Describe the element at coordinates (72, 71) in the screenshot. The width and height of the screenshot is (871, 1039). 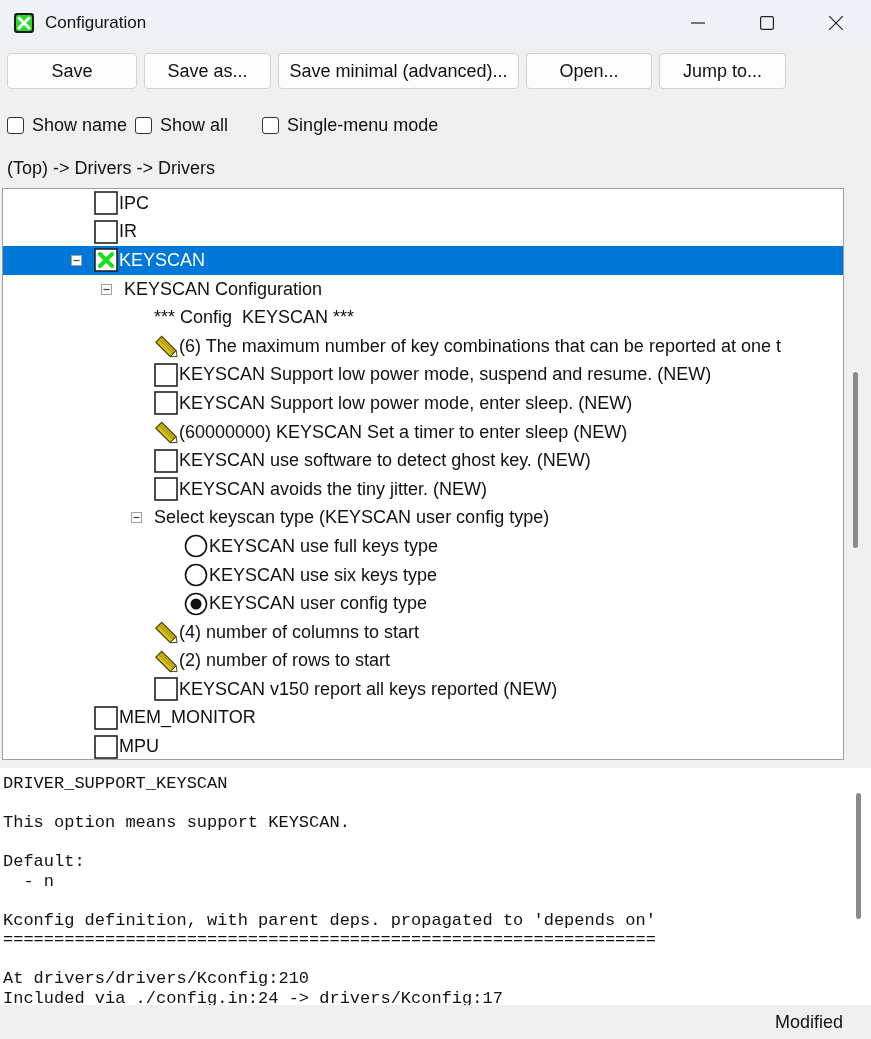
I see `toolbar-button: Save` at that location.